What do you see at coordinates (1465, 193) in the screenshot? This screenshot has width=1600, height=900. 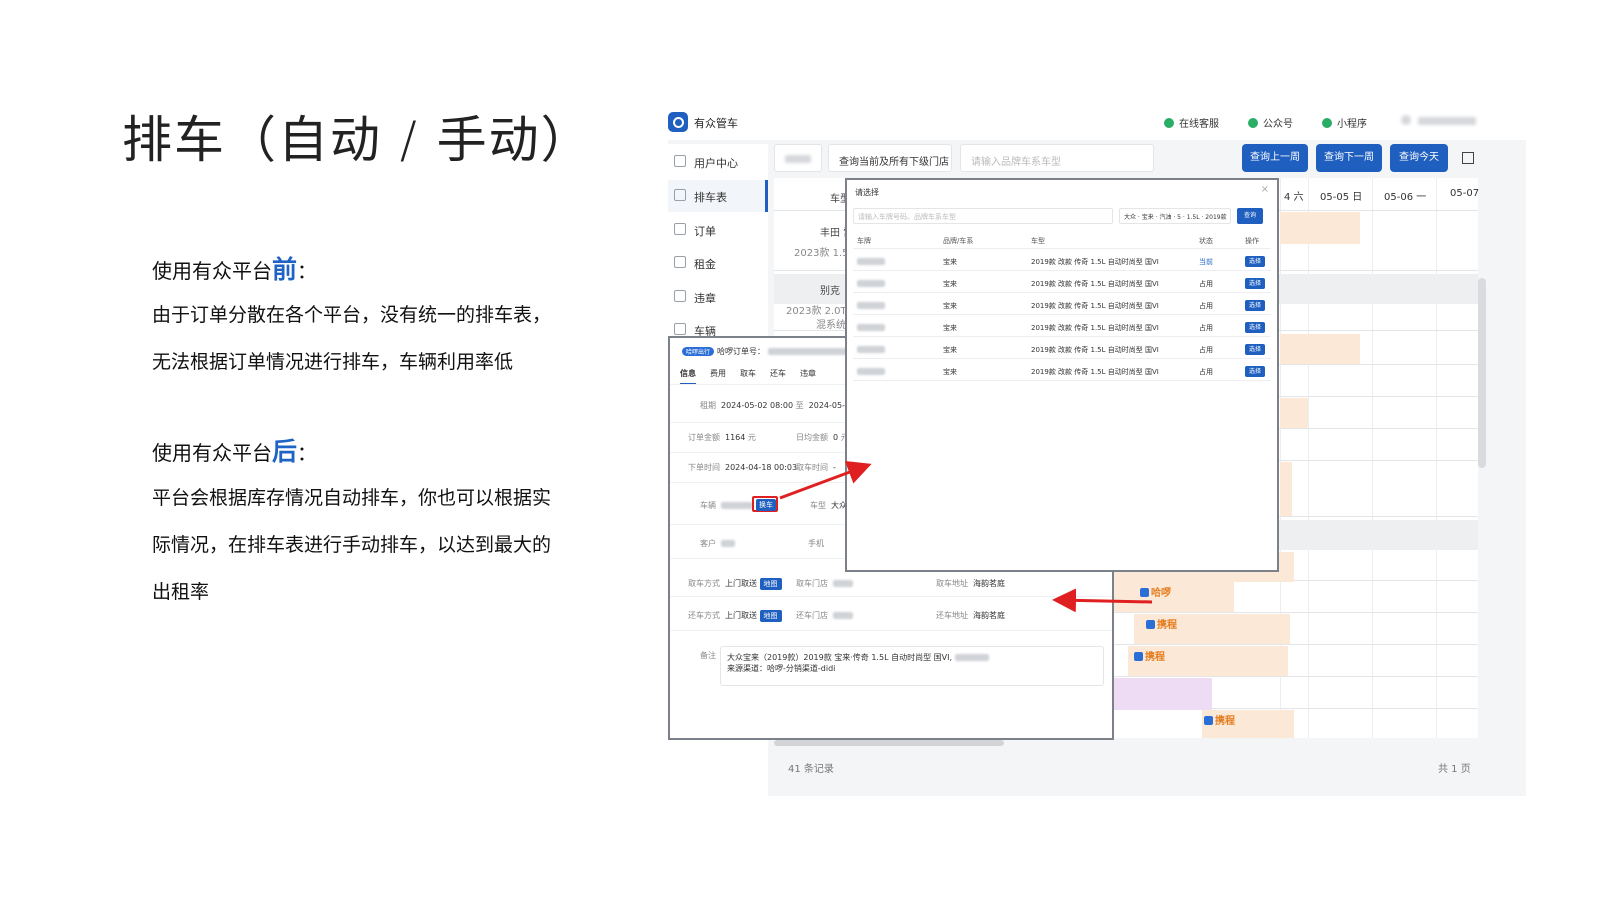 I see `date-header: 05-07` at bounding box center [1465, 193].